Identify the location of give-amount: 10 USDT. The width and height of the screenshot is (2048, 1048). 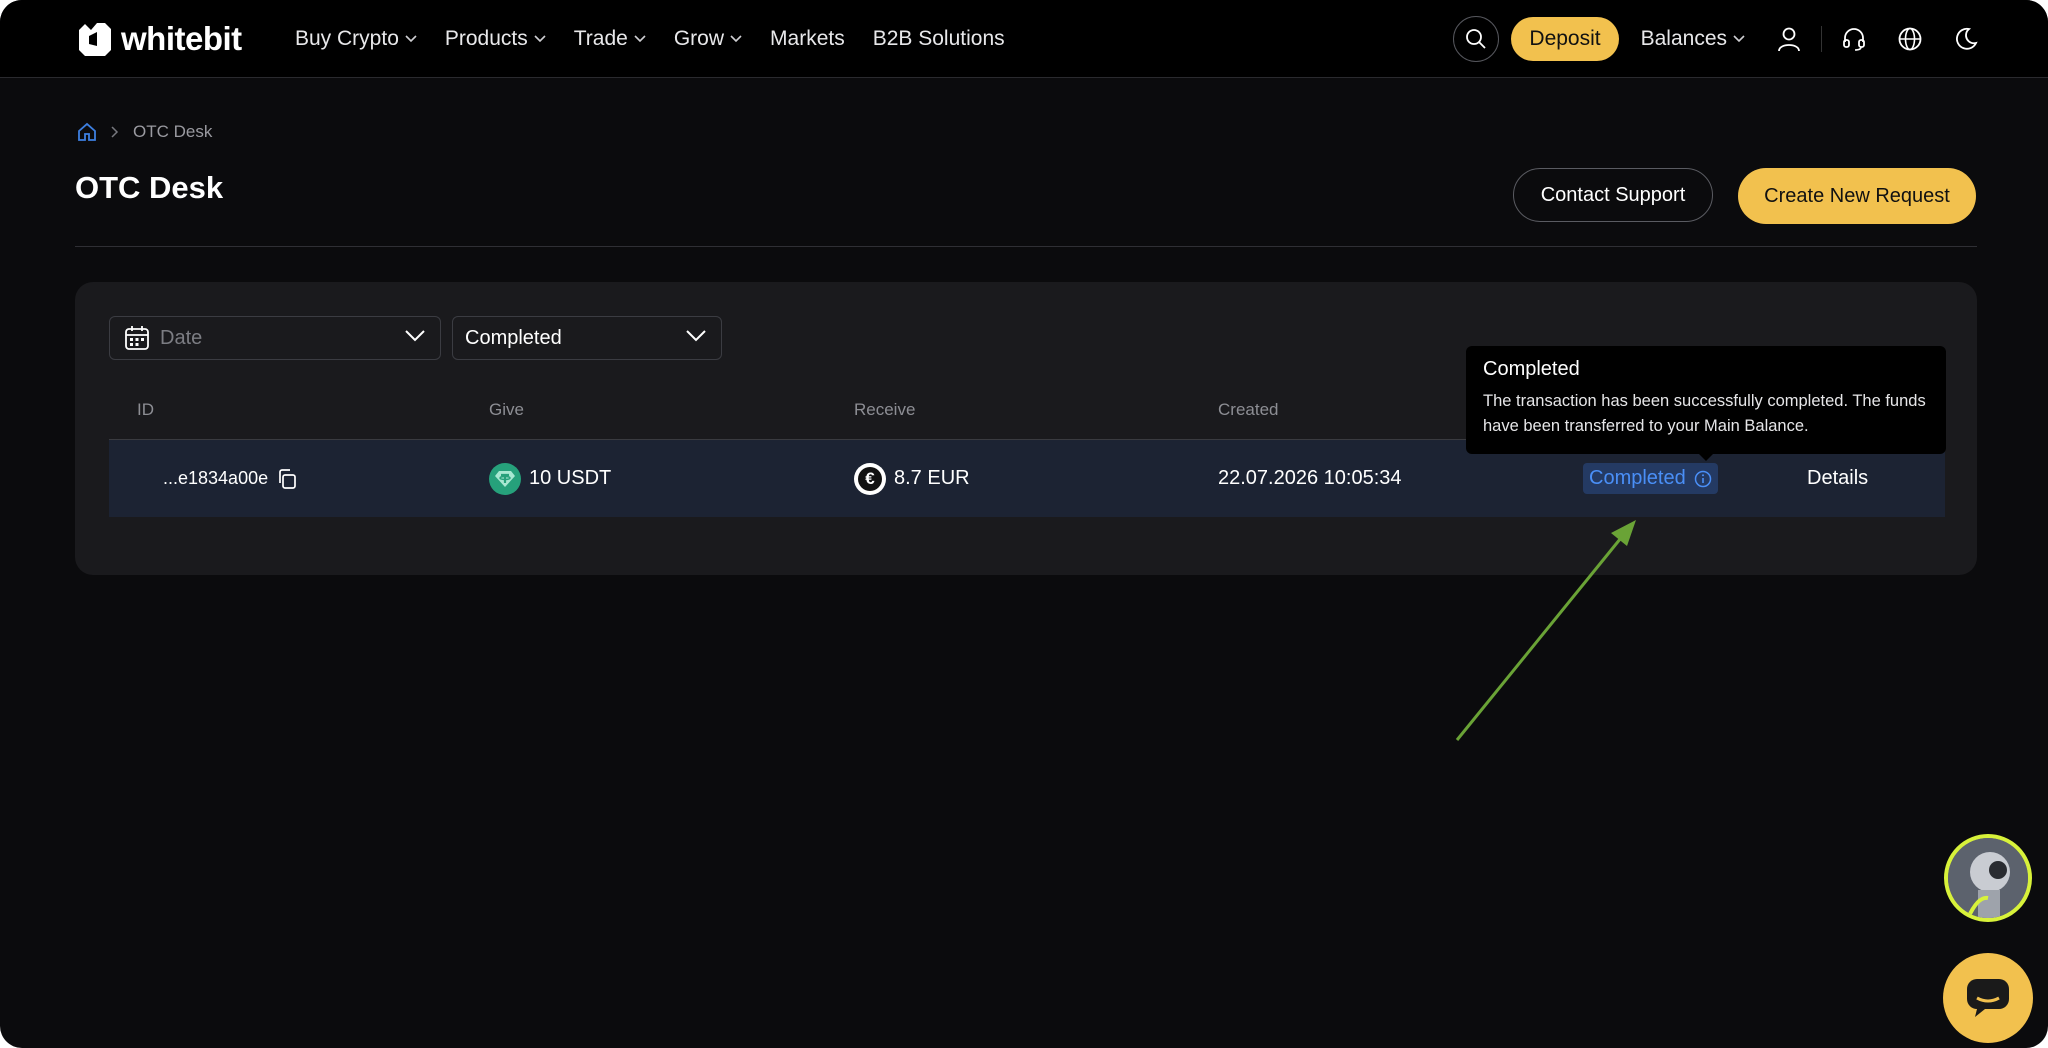
(570, 478).